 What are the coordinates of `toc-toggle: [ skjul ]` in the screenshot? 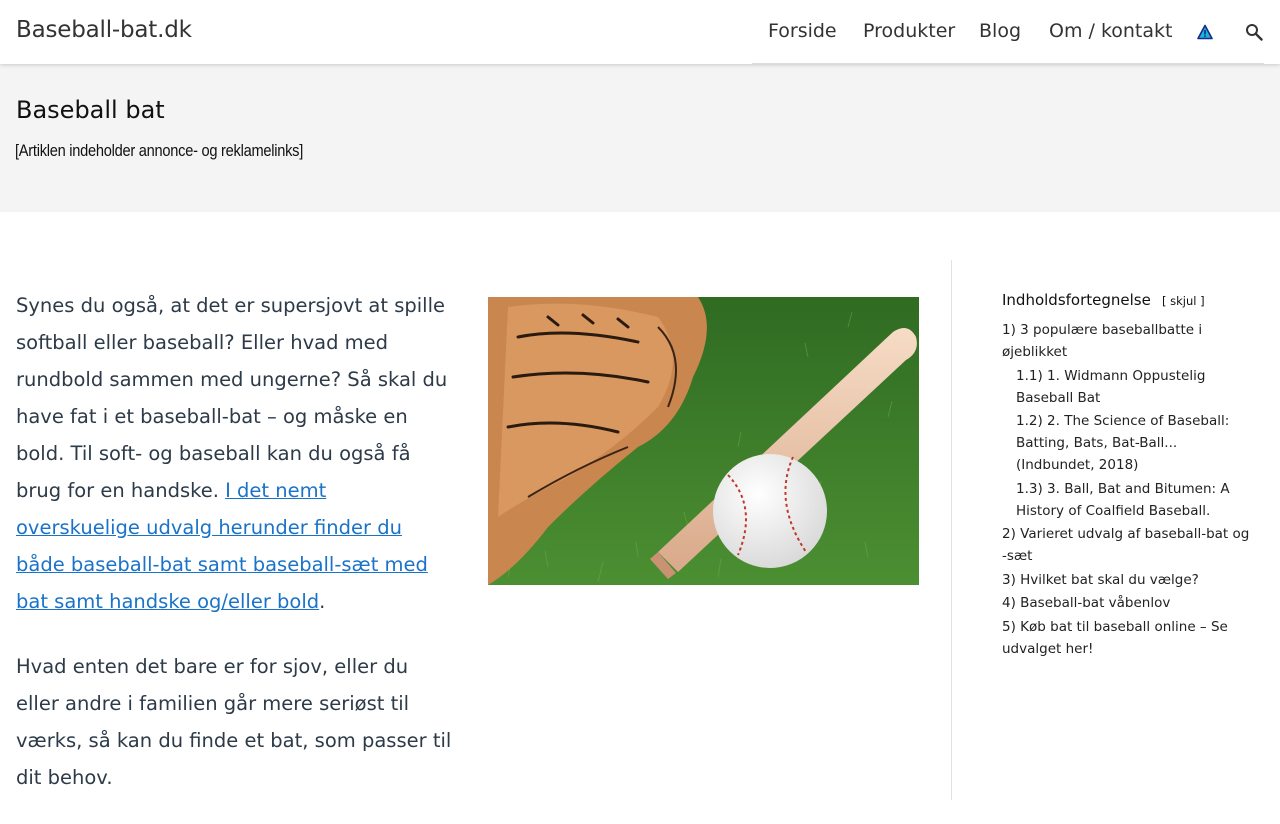 It's located at (1183, 301).